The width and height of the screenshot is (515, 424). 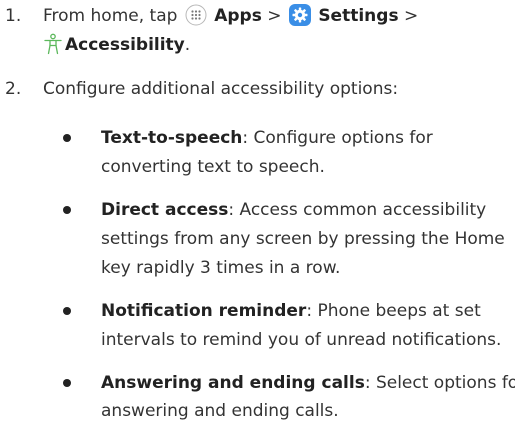 I want to click on bullet-1-line-2: converting text to speech., so click(x=213, y=167).